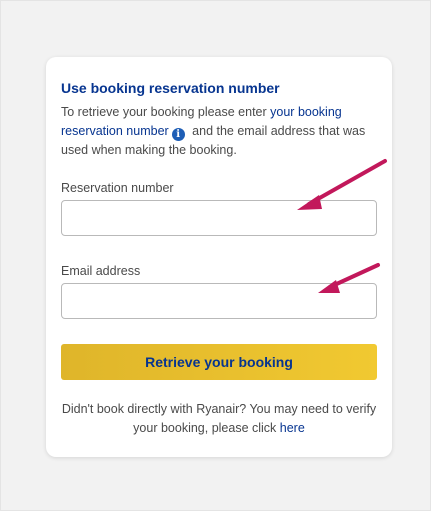 Image resolution: width=431 pixels, height=511 pixels. What do you see at coordinates (219, 362) in the screenshot?
I see `retrieve-booking-button: Retrieve your booking` at bounding box center [219, 362].